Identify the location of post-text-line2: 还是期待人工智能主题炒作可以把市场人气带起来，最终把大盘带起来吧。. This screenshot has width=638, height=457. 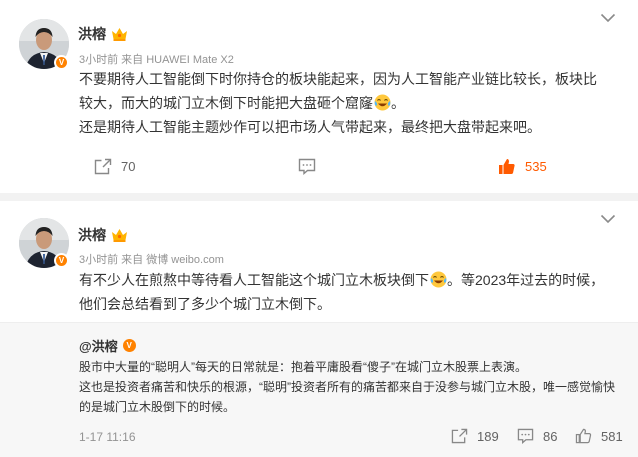
(310, 127).